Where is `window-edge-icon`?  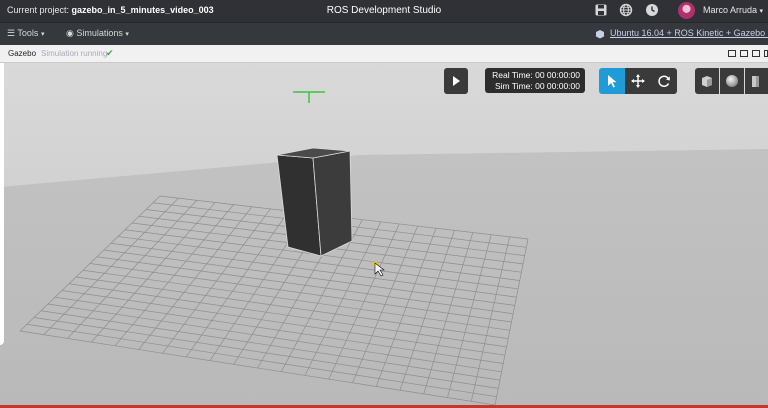 window-edge-icon is located at coordinates (766, 53).